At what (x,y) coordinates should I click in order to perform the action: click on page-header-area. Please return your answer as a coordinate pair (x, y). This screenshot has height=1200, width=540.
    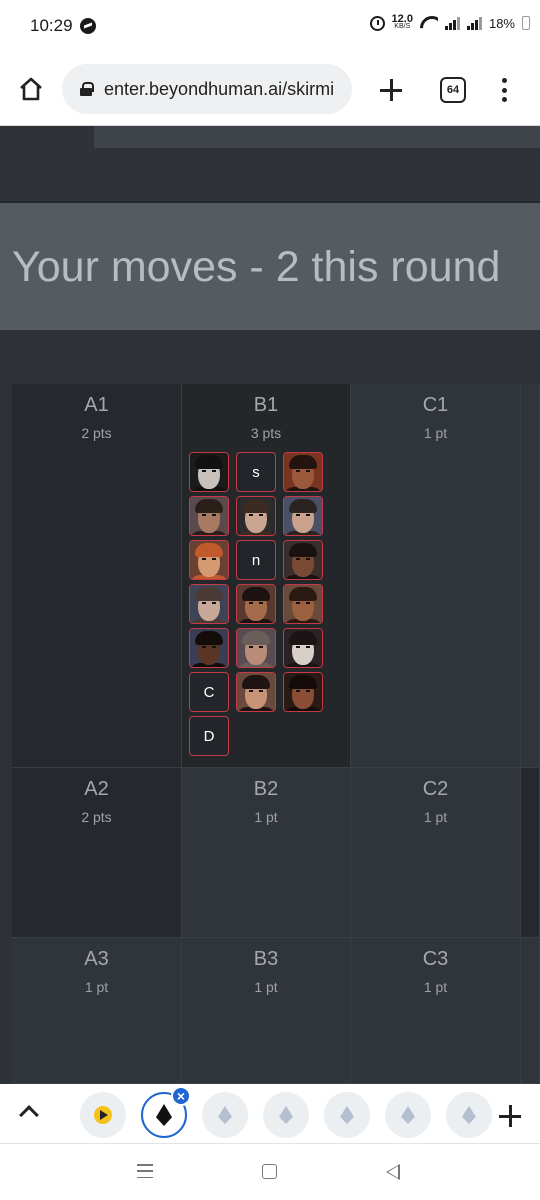
    Looking at the image, I should click on (270, 164).